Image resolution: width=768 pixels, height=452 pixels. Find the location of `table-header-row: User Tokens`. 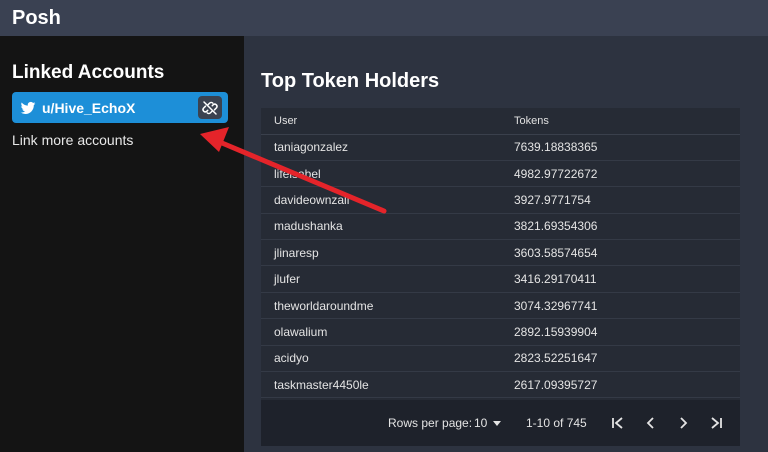

table-header-row: User Tokens is located at coordinates (500, 121).